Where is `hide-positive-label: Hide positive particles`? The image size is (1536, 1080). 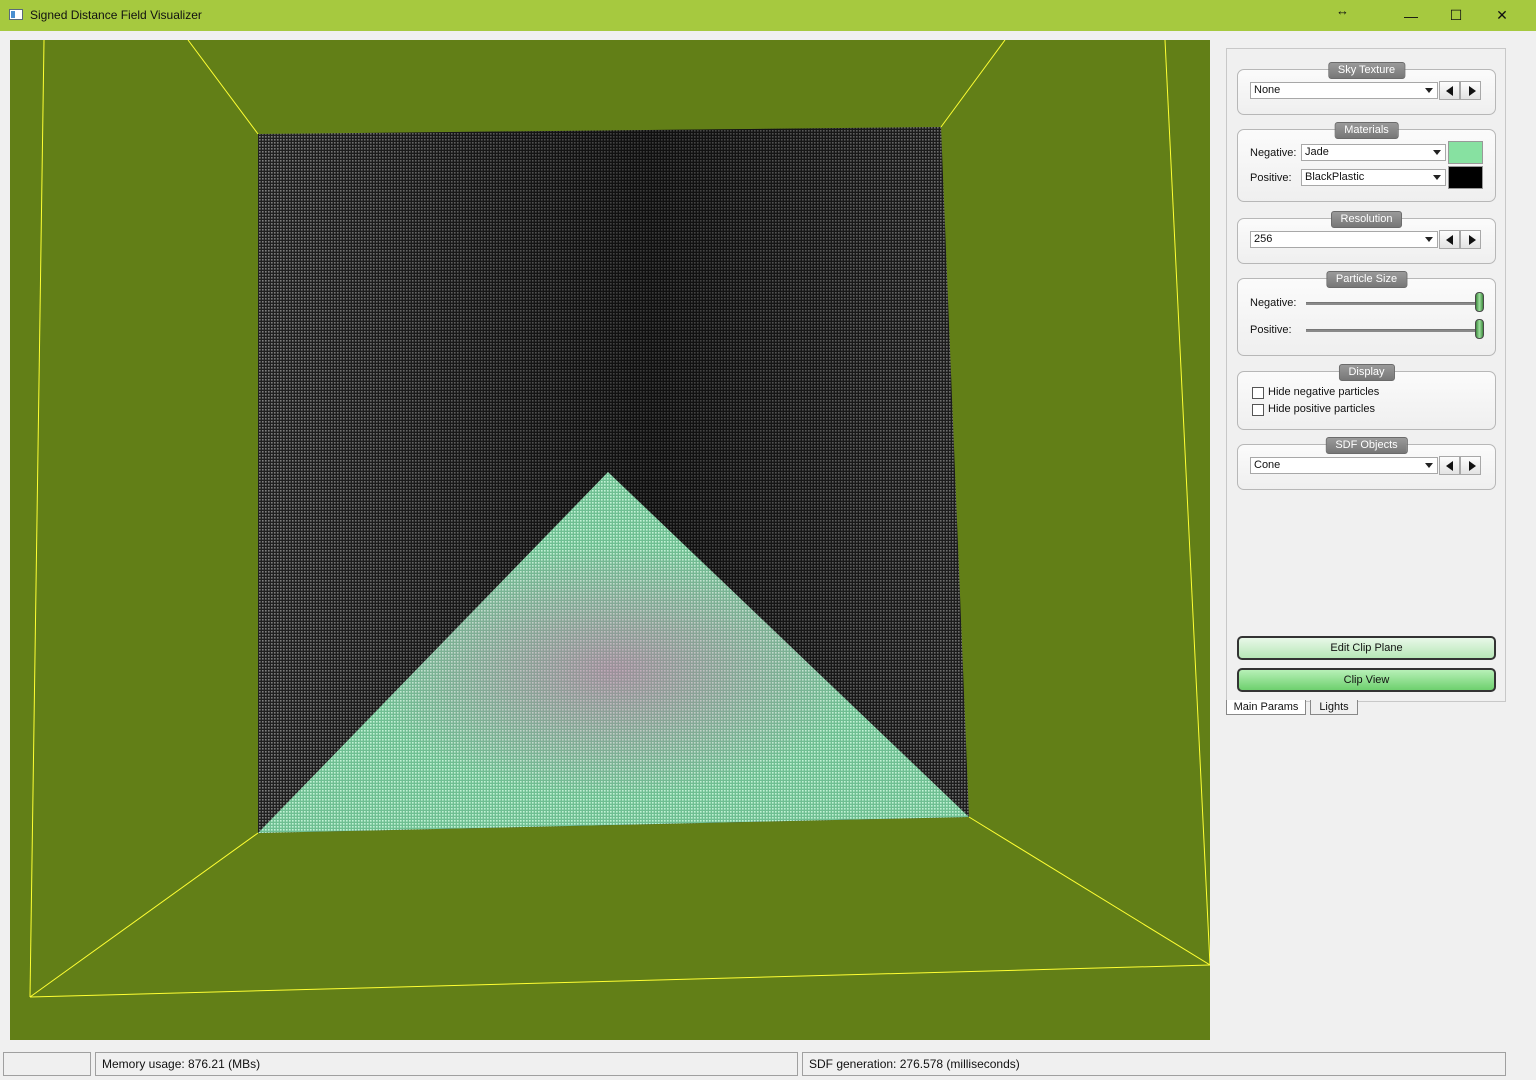 hide-positive-label: Hide positive particles is located at coordinates (1321, 409).